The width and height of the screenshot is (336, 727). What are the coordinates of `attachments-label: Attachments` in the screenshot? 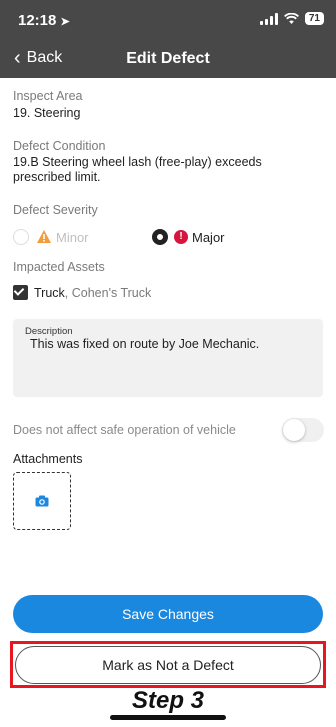 It's located at (48, 459).